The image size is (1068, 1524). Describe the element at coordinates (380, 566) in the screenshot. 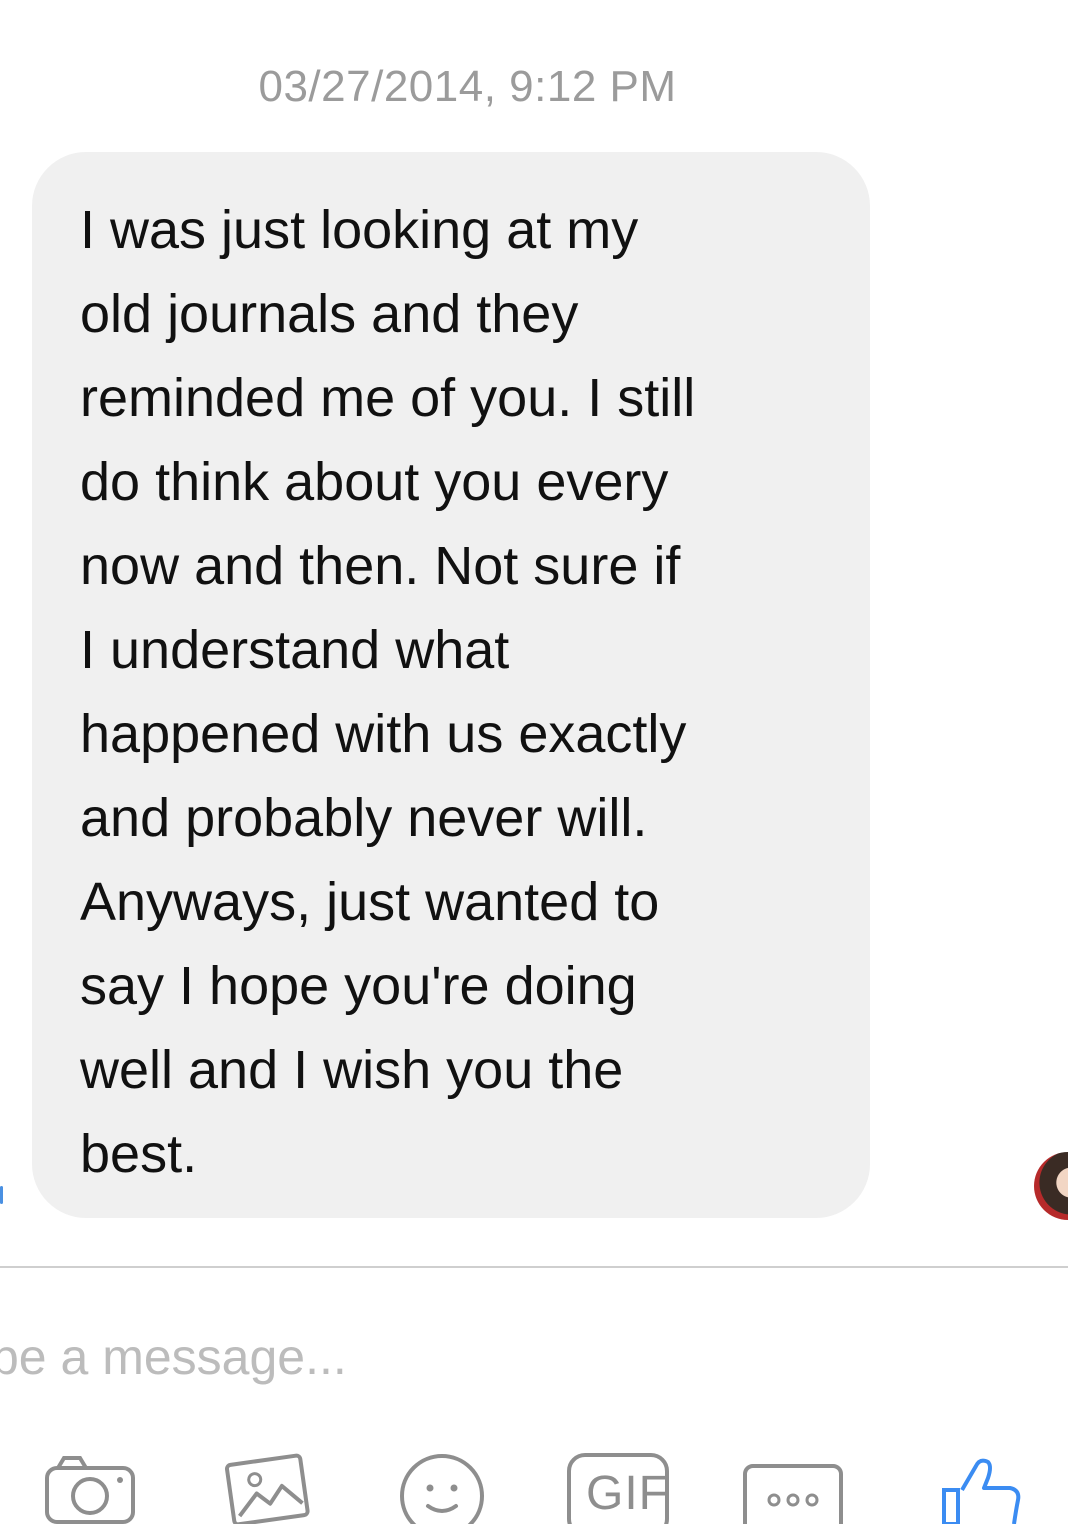

I see `message-line: now and then. Not sure if` at that location.